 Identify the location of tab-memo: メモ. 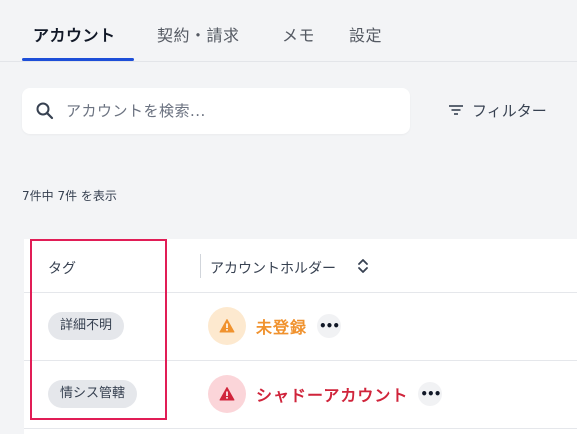
(298, 34).